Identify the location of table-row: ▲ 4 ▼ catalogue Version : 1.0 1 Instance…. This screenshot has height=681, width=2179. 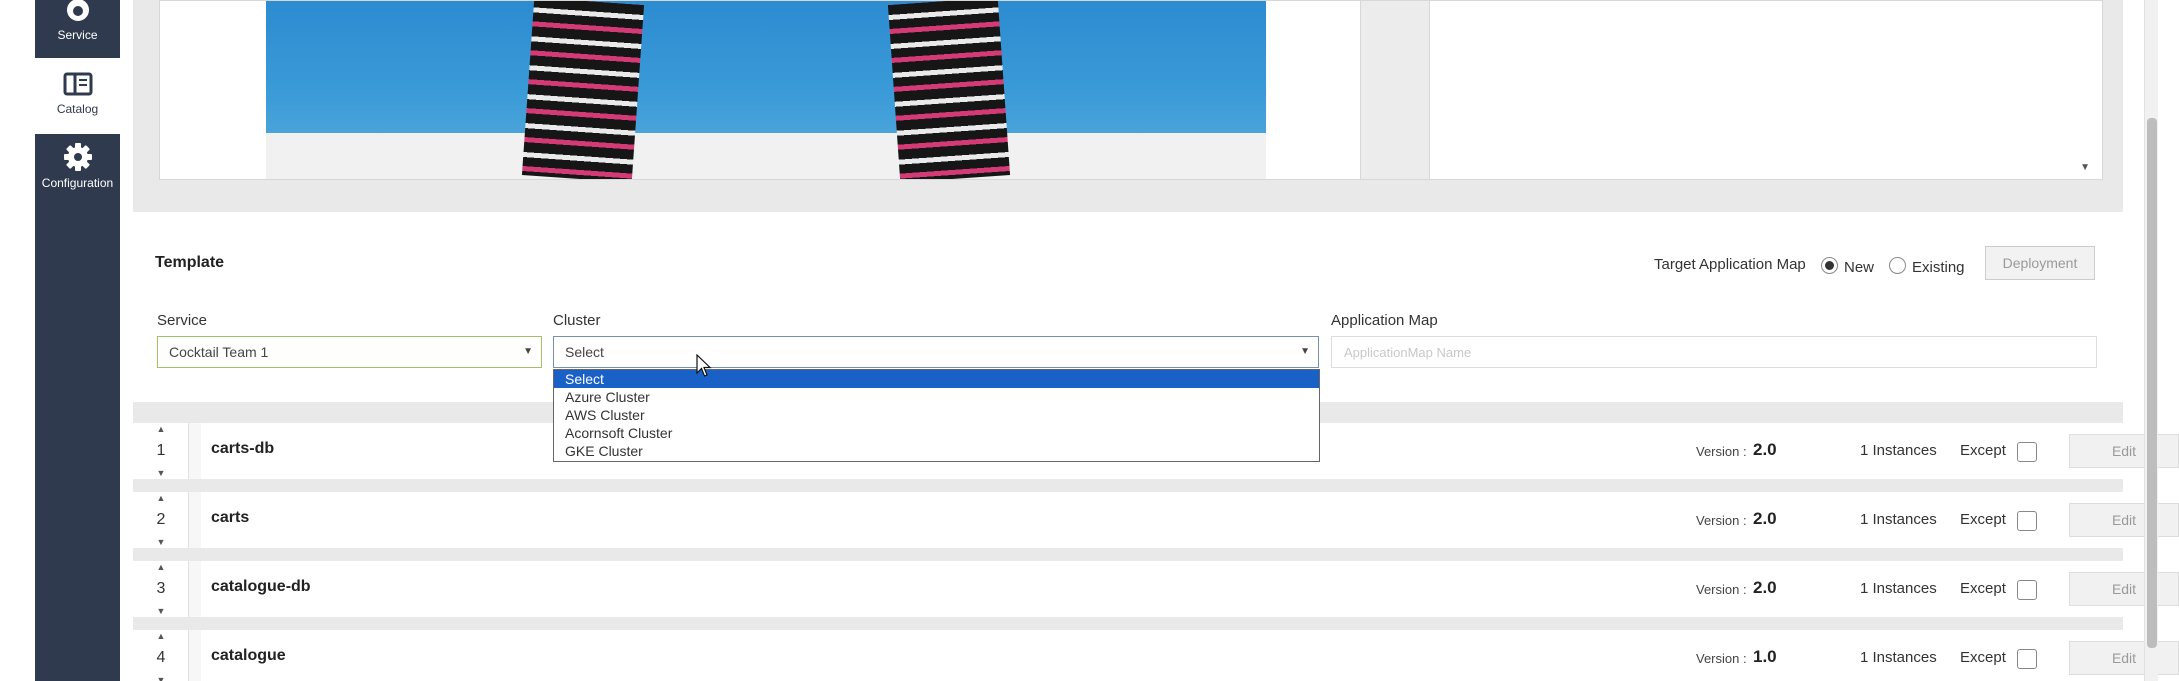
(1156, 655).